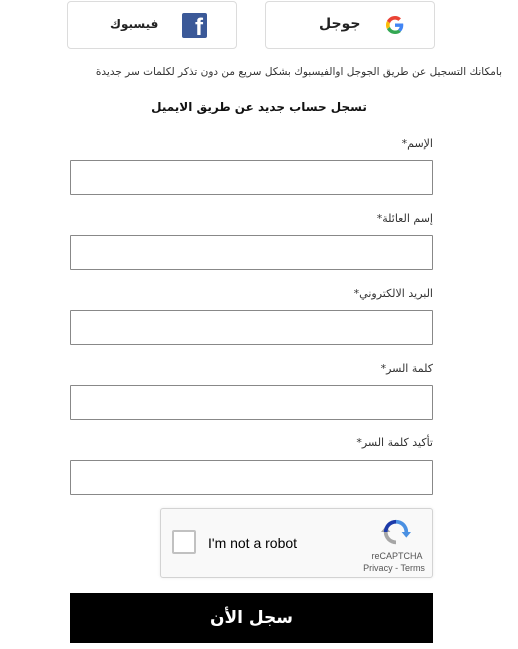  What do you see at coordinates (251, 477) in the screenshot?
I see `confirm-password-input` at bounding box center [251, 477].